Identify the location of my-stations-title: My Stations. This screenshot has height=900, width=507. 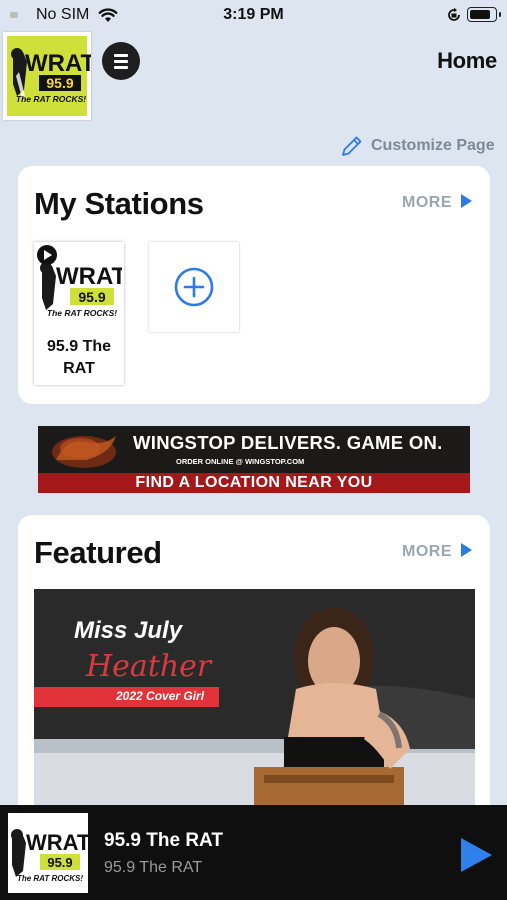
(119, 203).